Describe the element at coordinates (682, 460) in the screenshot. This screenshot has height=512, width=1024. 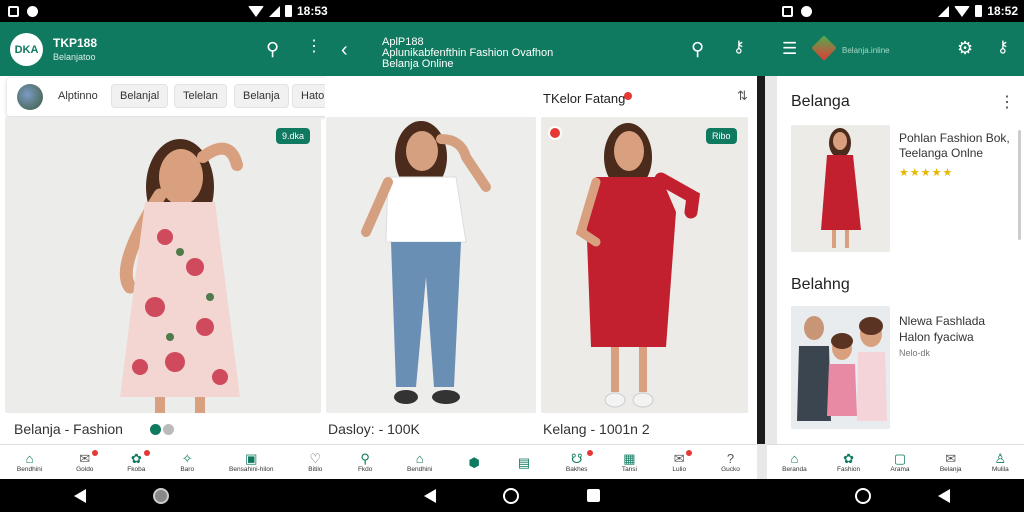
I see `bnl-item: ✉ Lulio` at that location.